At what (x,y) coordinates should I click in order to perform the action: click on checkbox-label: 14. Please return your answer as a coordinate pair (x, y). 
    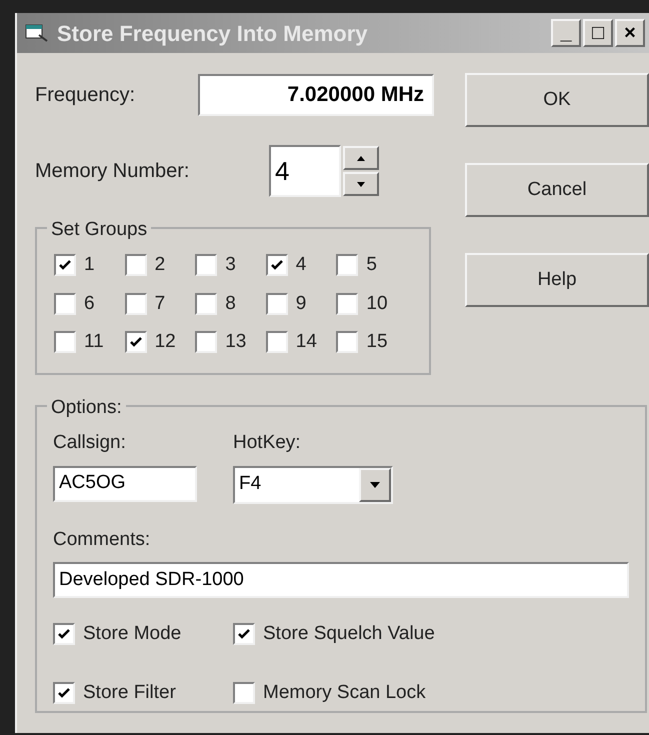
    Looking at the image, I should click on (306, 342).